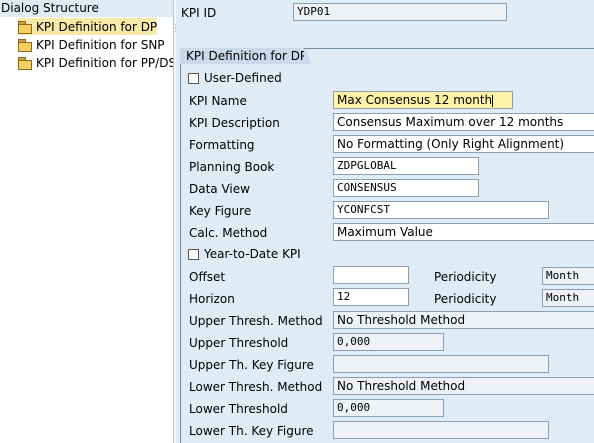 The image size is (594, 443). I want to click on kpi-description-label: KPI Description, so click(234, 123).